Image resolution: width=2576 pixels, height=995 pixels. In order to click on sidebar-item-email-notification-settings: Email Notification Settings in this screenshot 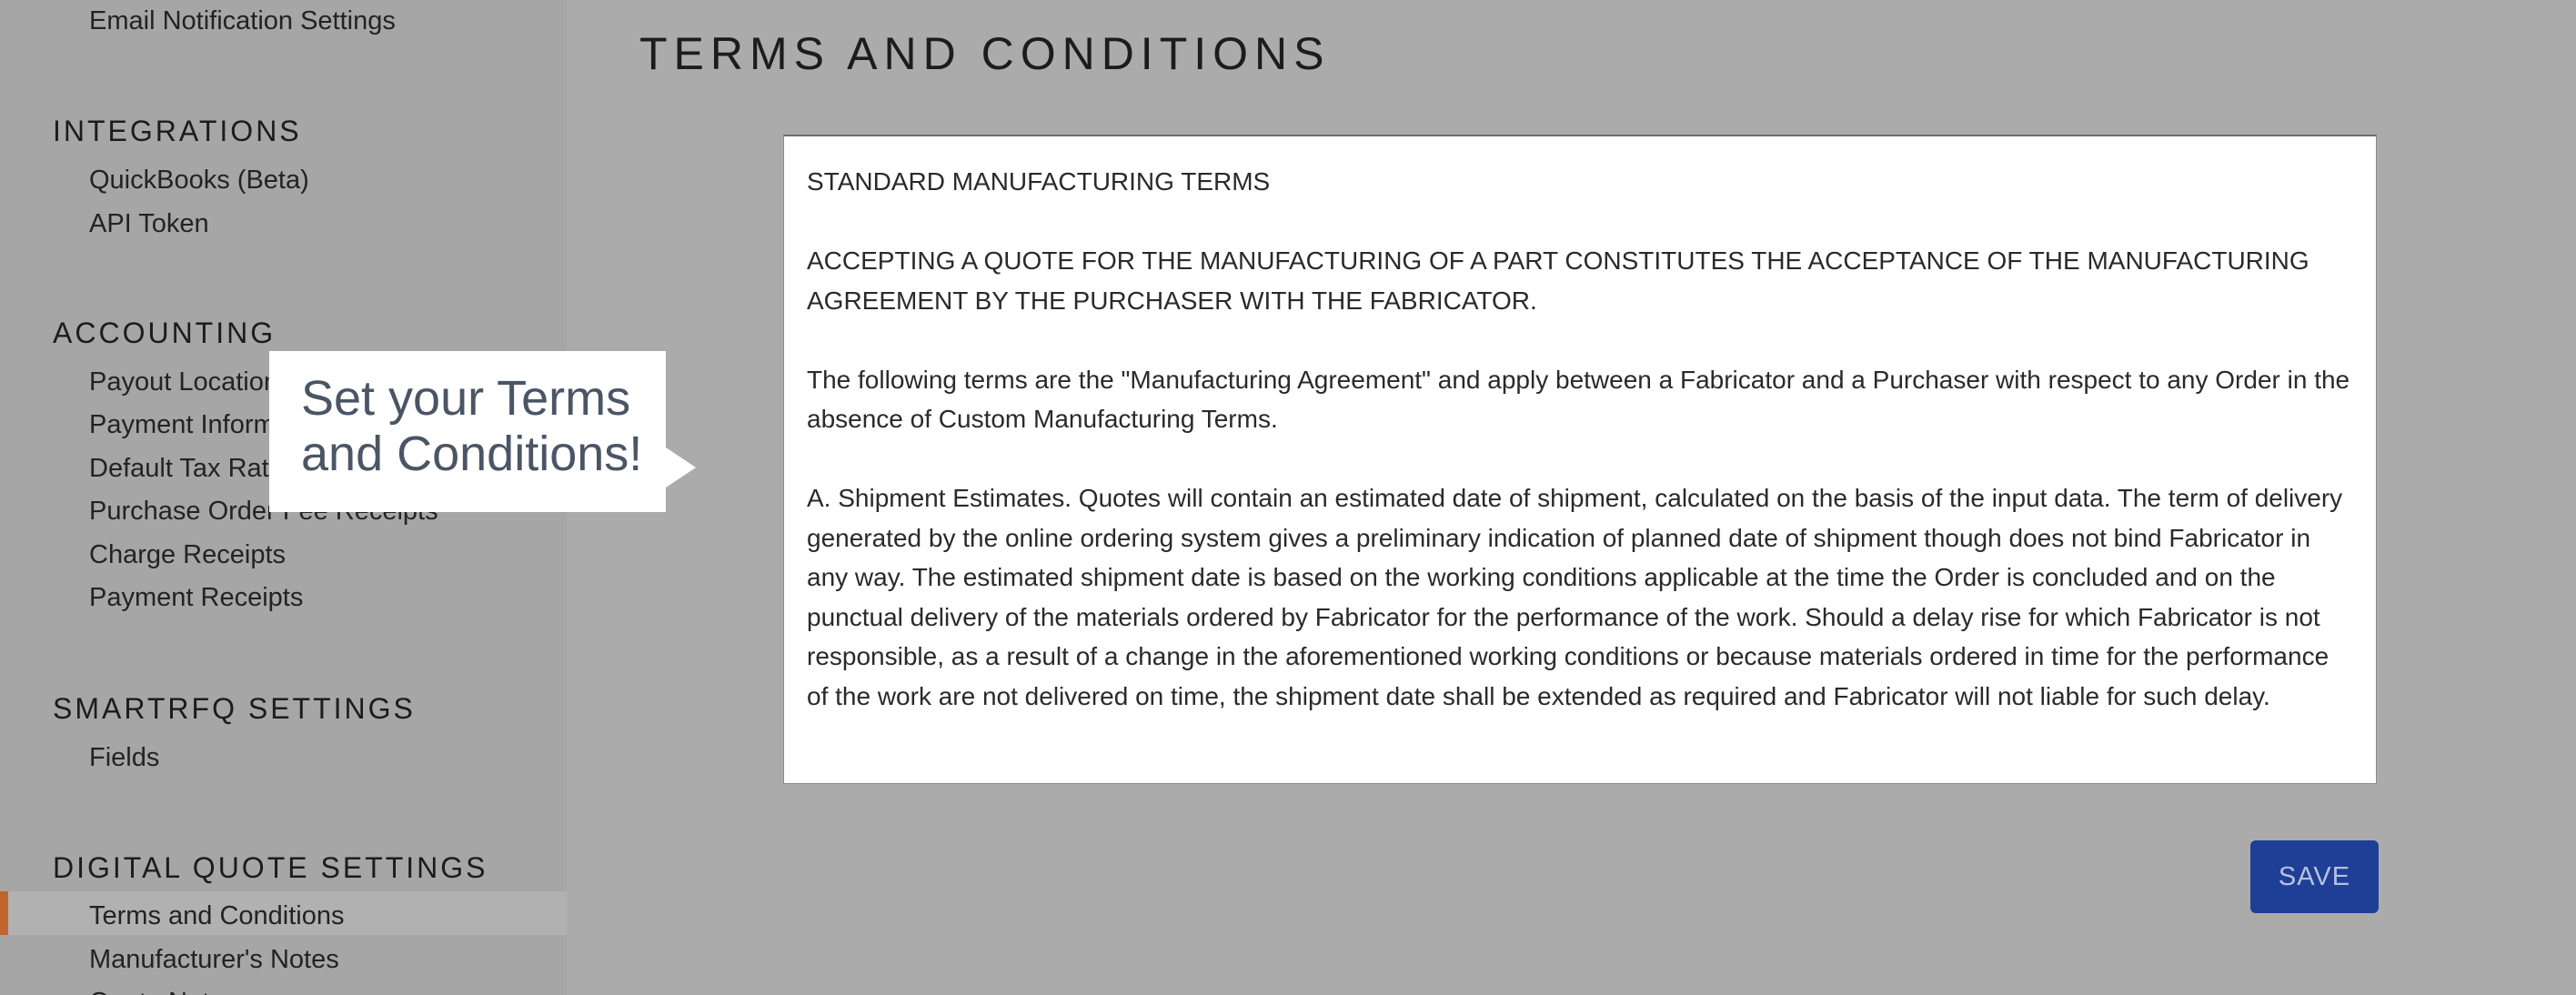, I will do `click(242, 21)`.